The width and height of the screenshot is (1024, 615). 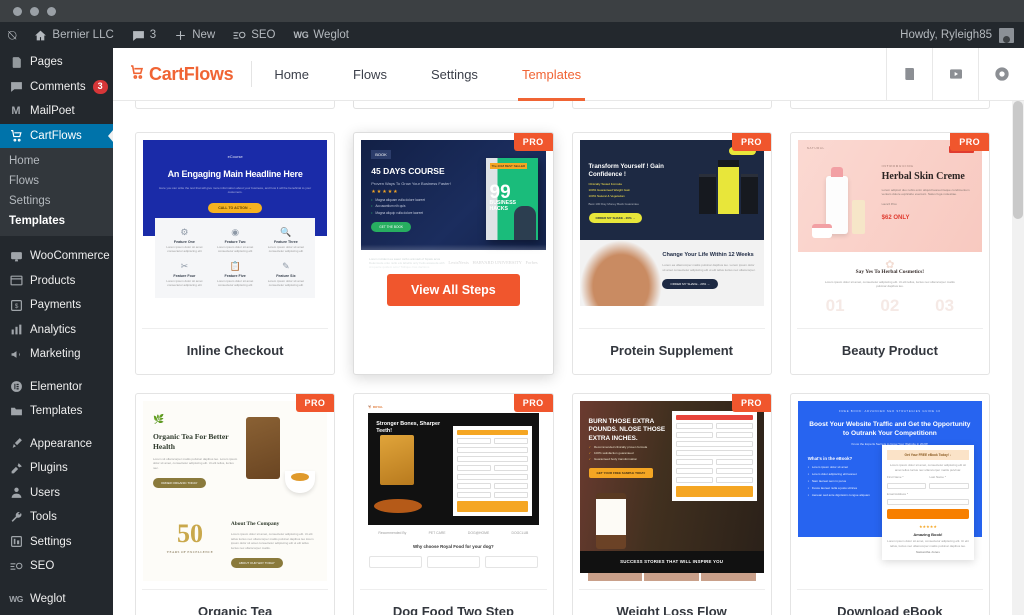 I want to click on sidebar-item-payments: $ Payments, so click(x=56, y=305).